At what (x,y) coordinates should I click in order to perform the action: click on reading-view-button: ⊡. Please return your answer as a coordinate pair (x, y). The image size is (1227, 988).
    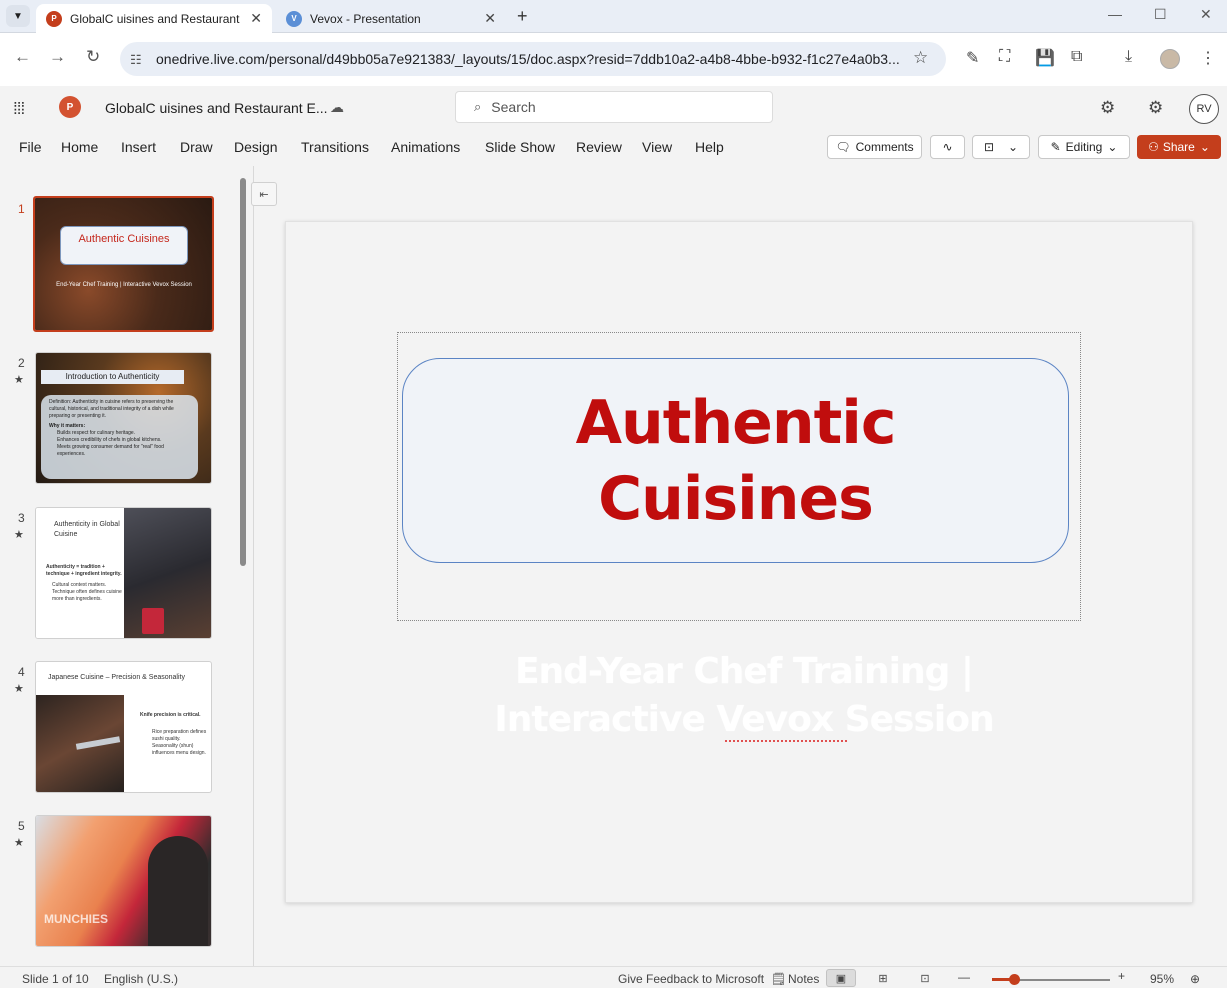
    Looking at the image, I should click on (925, 978).